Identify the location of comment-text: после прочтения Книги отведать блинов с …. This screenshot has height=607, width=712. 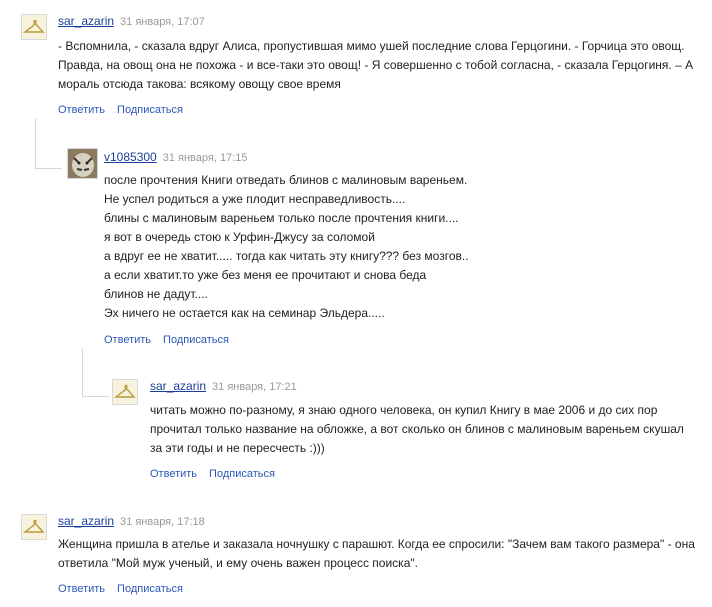
(286, 246).